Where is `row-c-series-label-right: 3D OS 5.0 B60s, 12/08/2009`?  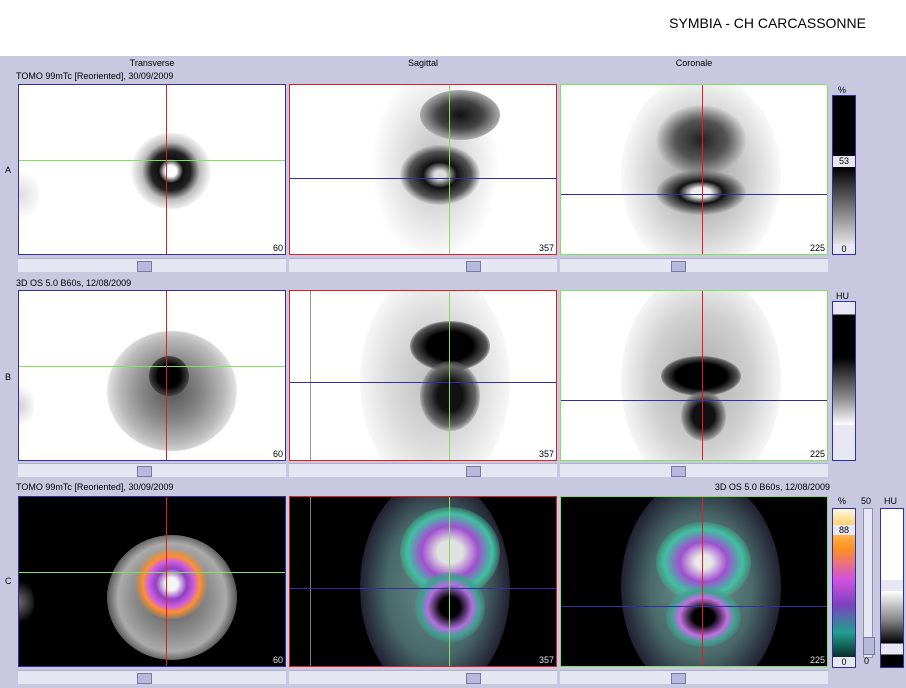
row-c-series-label-right: 3D OS 5.0 B60s, 12/08/2009 is located at coordinates (772, 487).